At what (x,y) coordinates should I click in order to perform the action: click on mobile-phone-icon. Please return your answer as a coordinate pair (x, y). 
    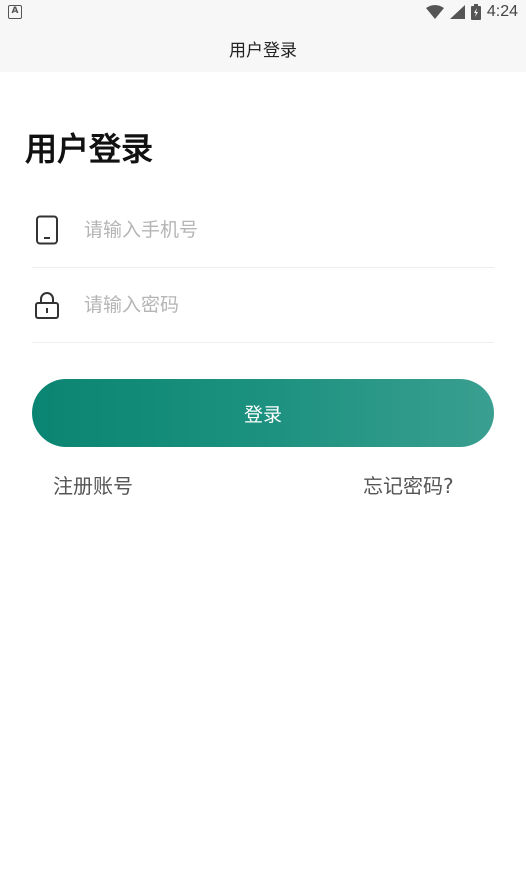
    Looking at the image, I should click on (47, 230).